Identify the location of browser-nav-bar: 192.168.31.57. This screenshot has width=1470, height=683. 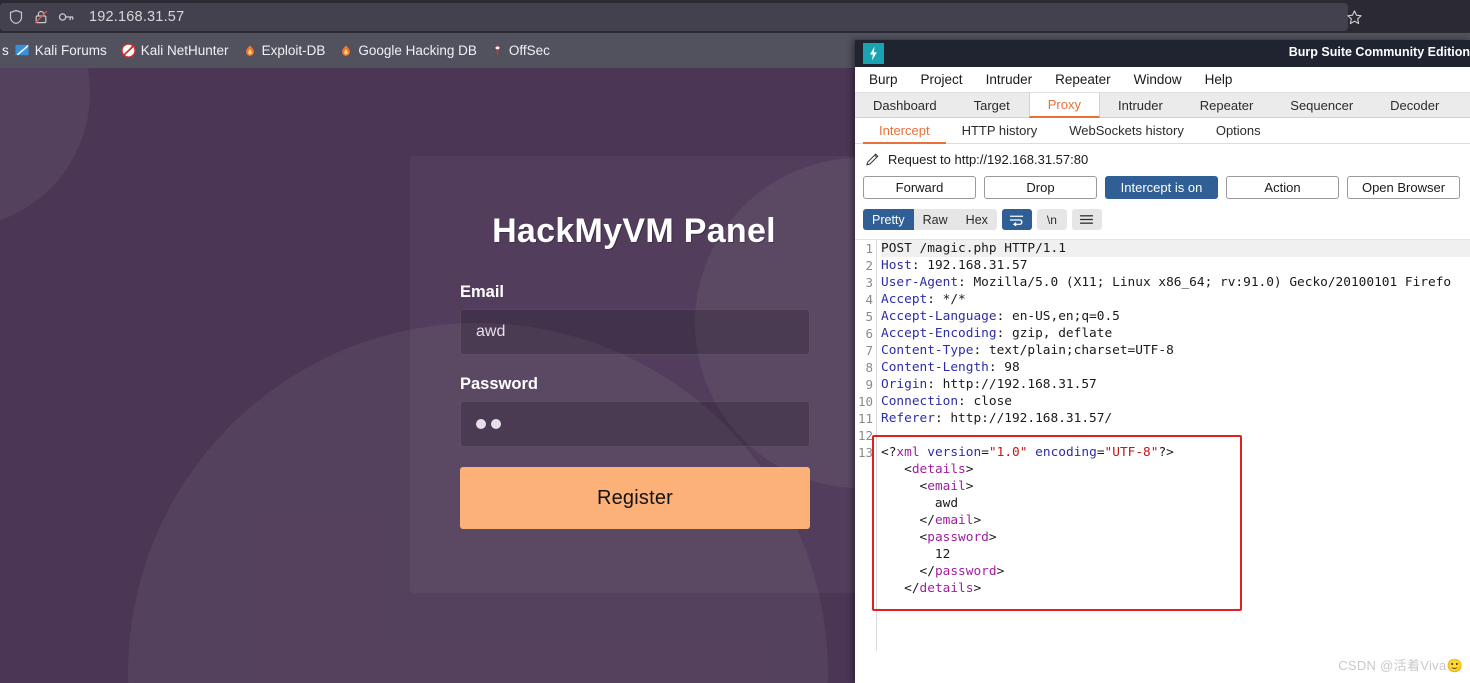
(735, 16).